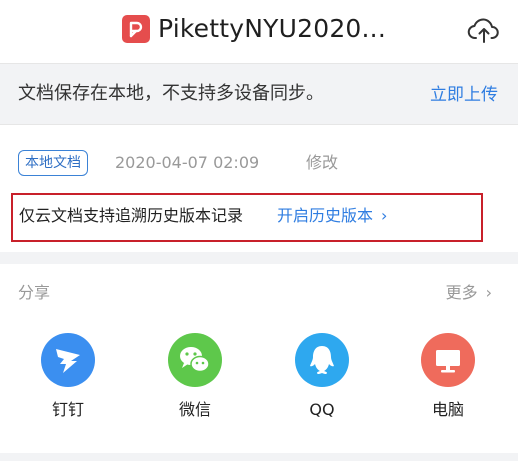 The width and height of the screenshot is (518, 461). I want to click on local-storage-banner: 文档保存在本地，不支持多设备同步。 立即上传, so click(259, 94).